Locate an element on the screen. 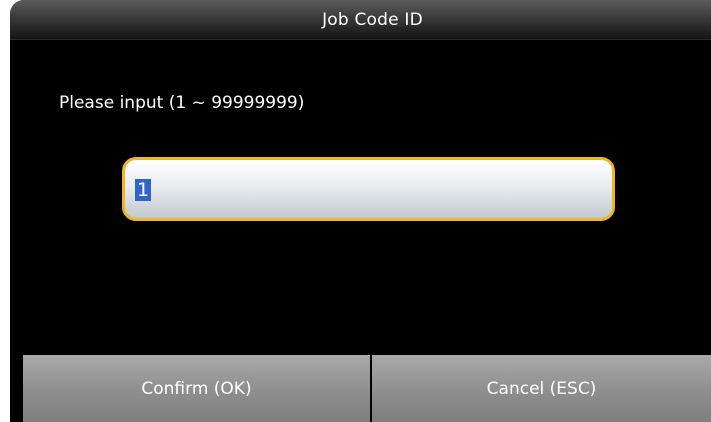  cancel-button: Cancel (ESC) is located at coordinates (541, 388).